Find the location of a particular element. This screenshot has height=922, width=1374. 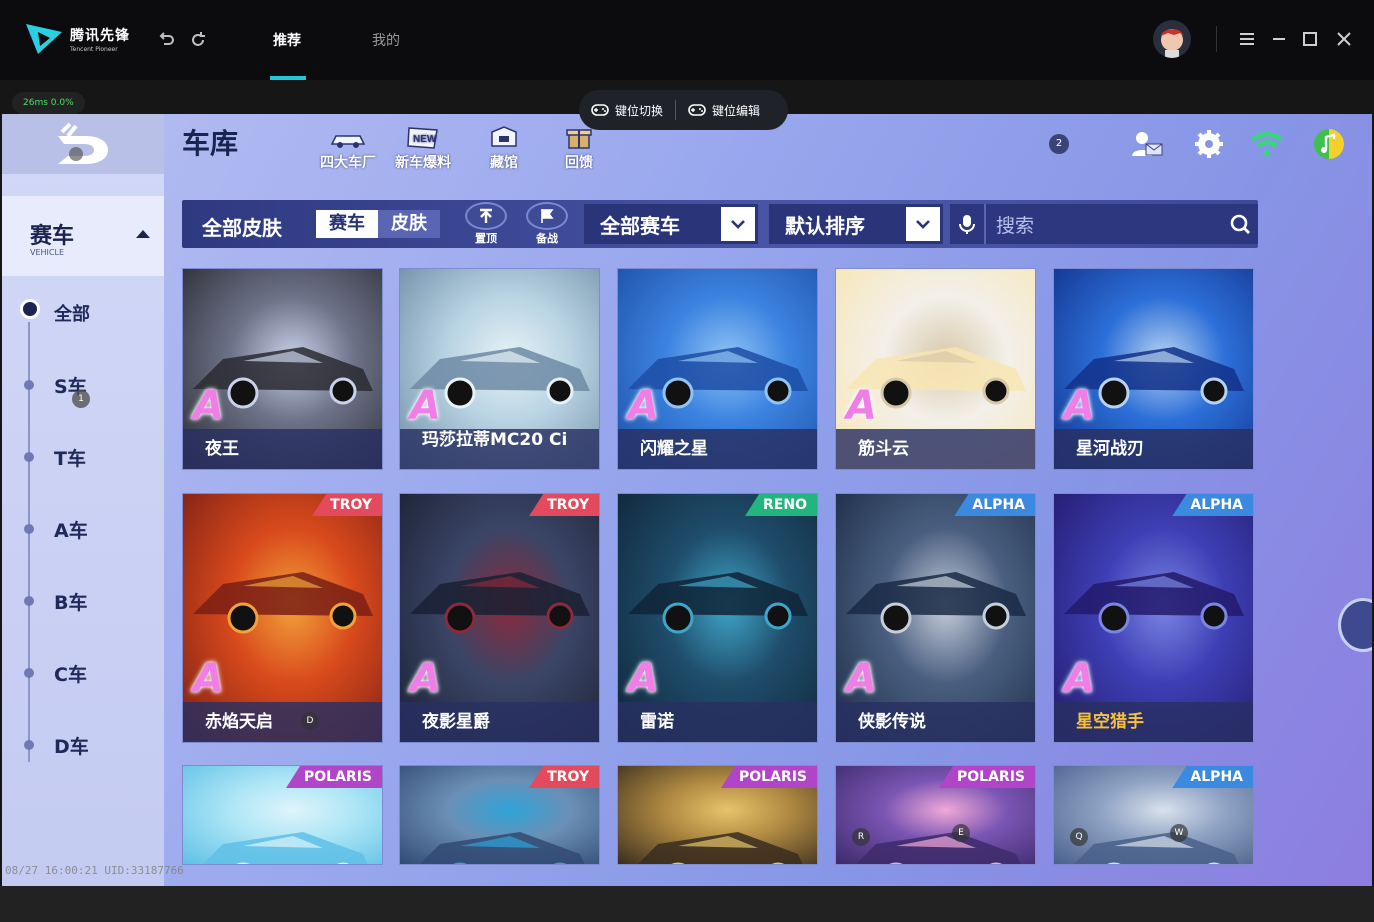

app-name-en: Tencent Pioneer is located at coordinates (94, 49).